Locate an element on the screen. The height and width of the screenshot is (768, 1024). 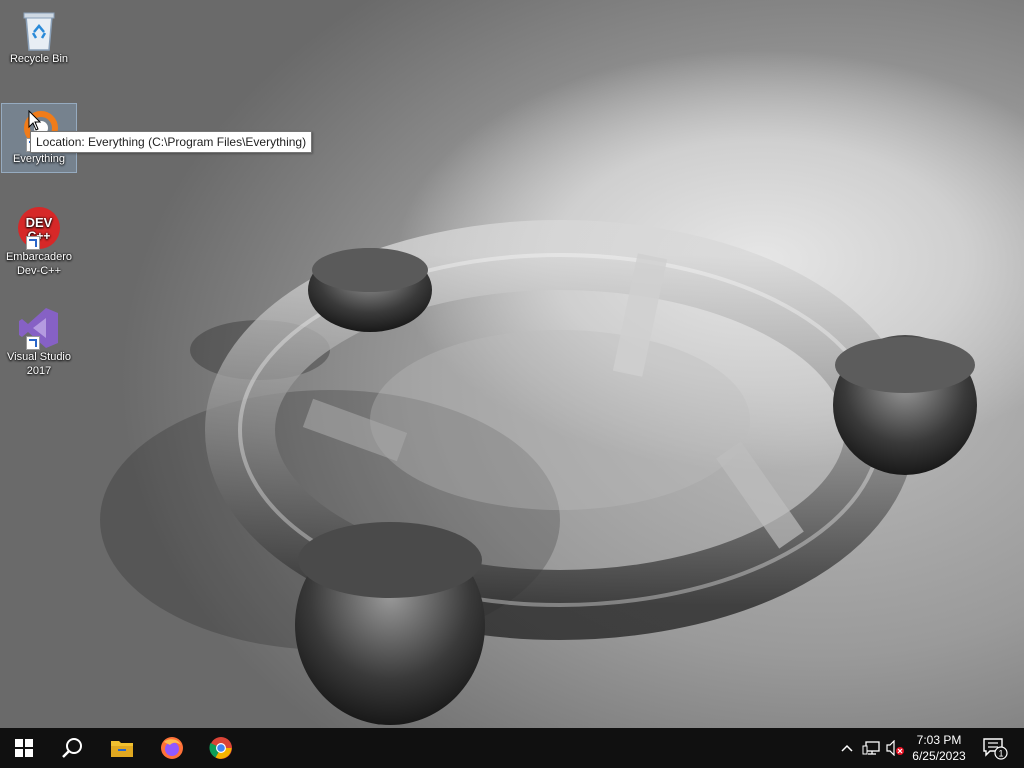
start-button is located at coordinates (24, 748).